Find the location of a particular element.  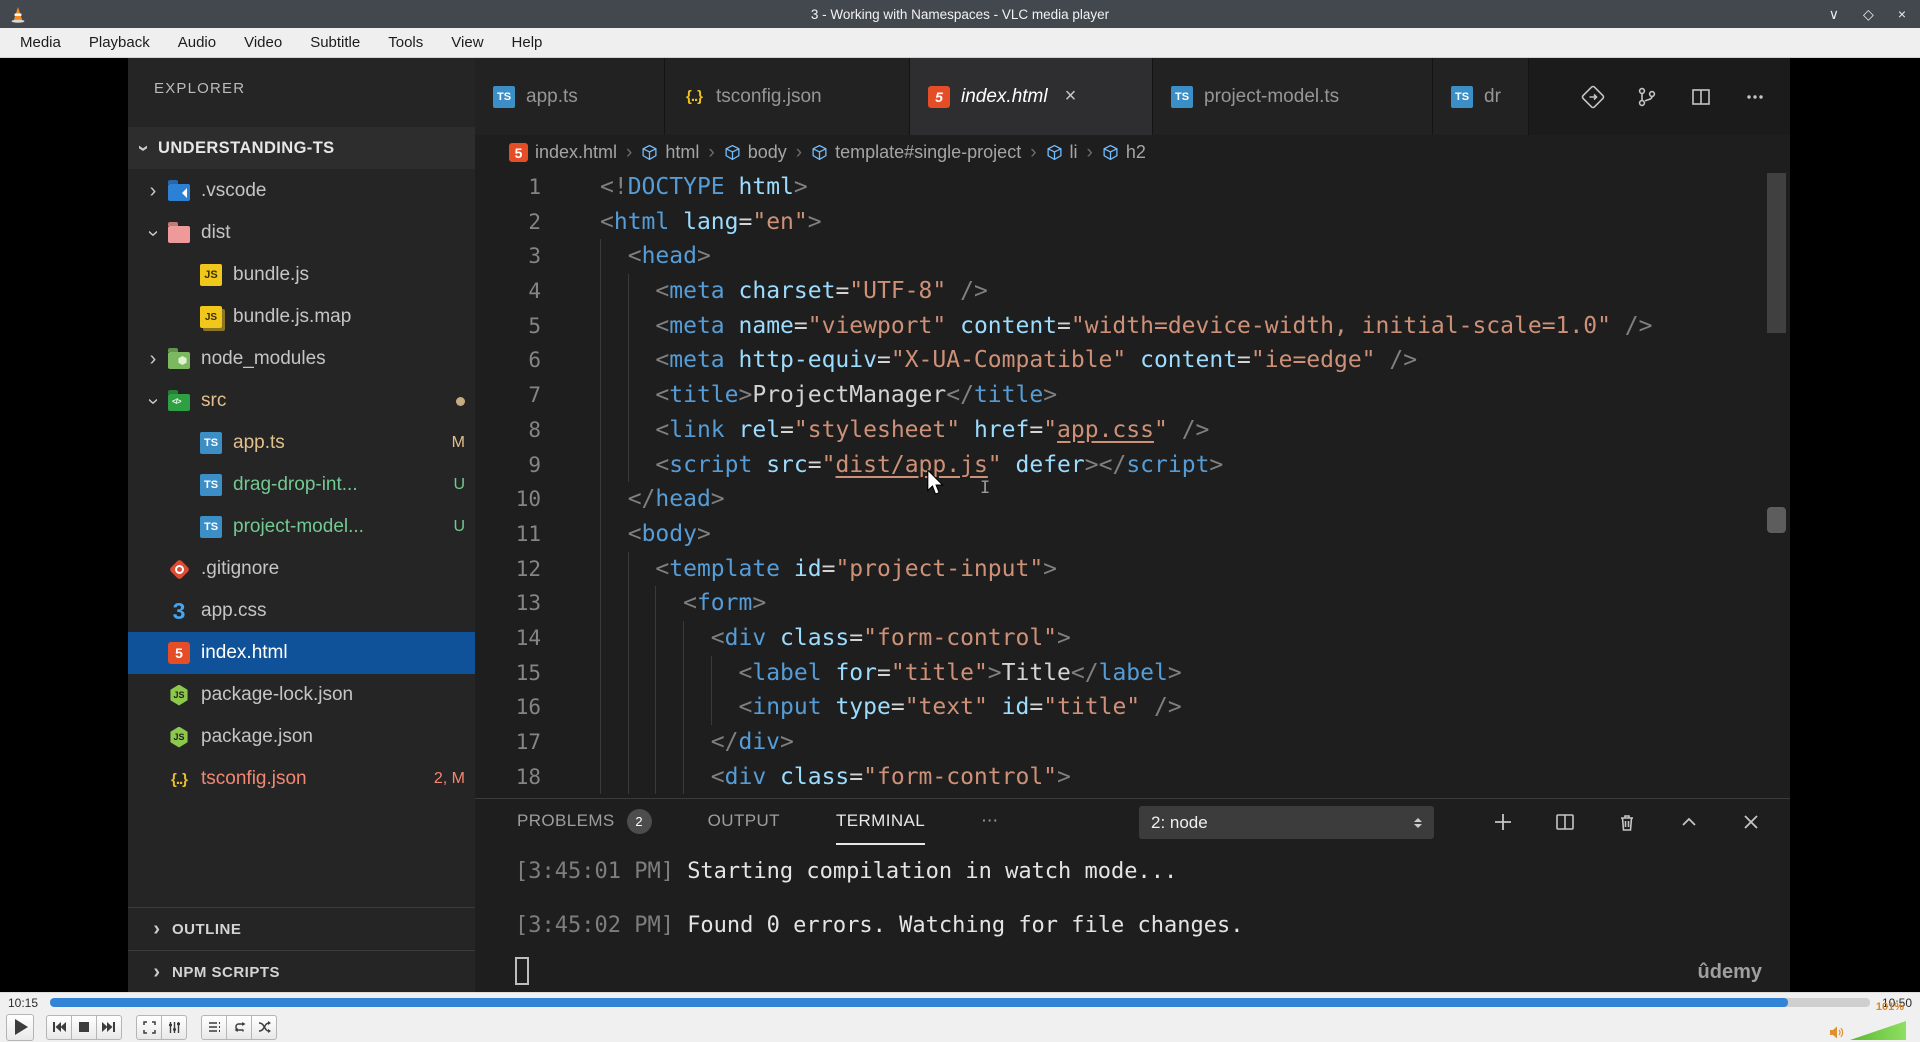

breadcrumb-item-html: html is located at coordinates (670, 152).